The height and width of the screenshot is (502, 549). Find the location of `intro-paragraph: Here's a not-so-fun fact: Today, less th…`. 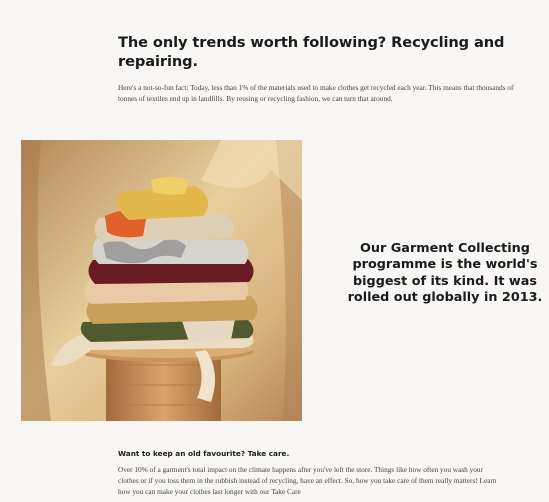

intro-paragraph: Here's a not-so-fun fact: Today, less th… is located at coordinates (316, 93).